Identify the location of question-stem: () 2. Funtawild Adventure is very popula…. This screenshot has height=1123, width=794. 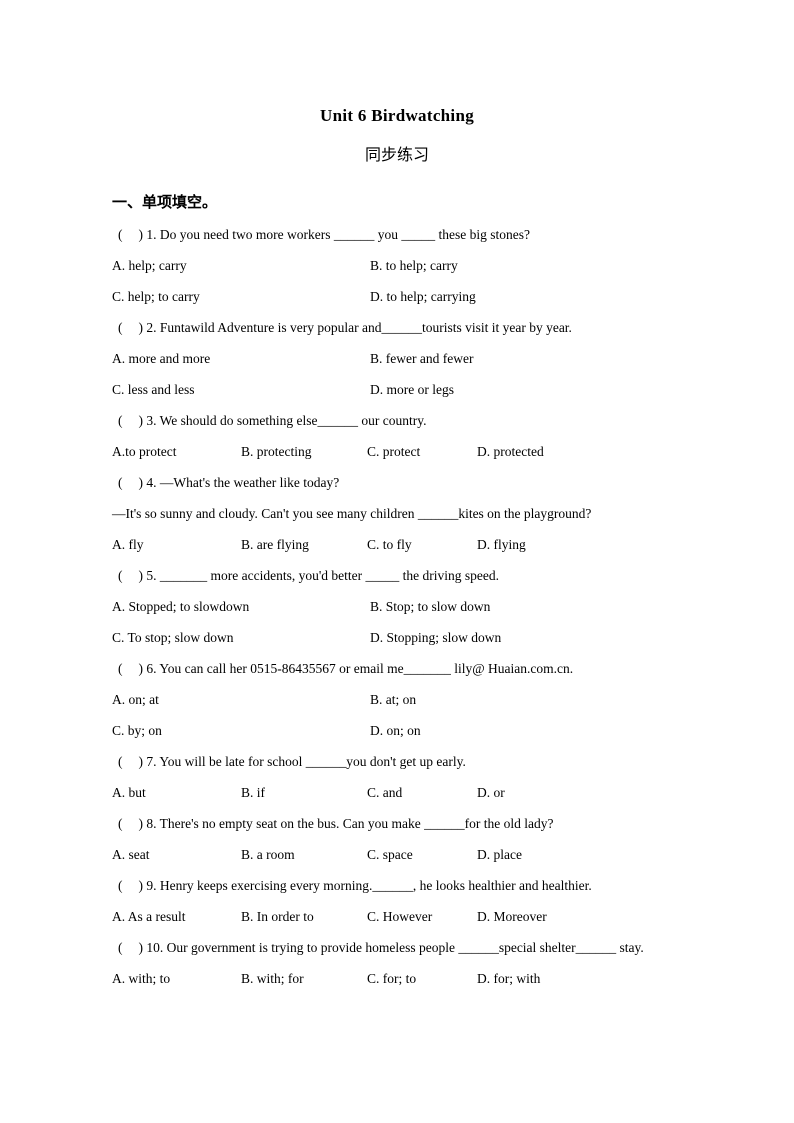
(453, 327).